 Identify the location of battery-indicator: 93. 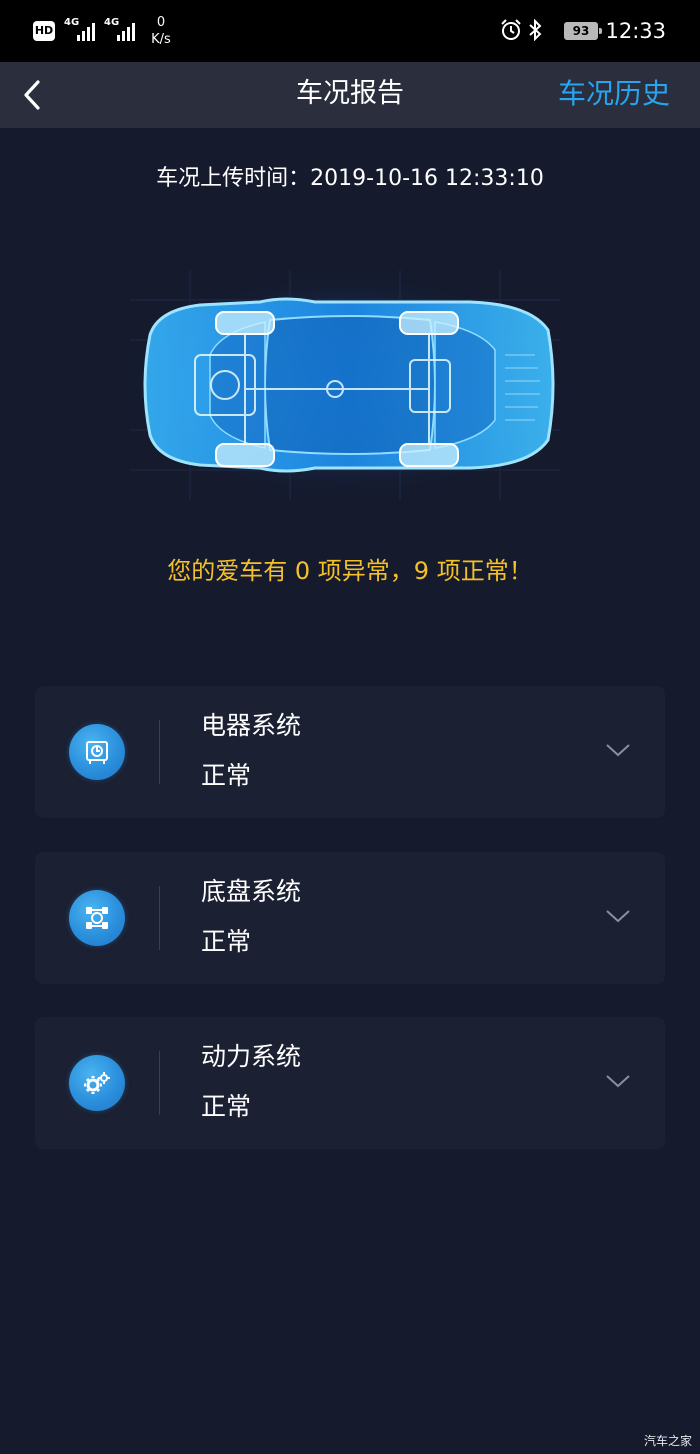
(583, 31).